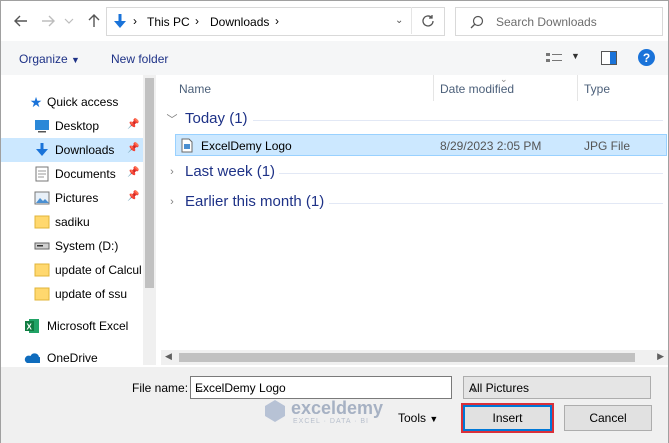 The image size is (669, 443). What do you see at coordinates (36, 101) in the screenshot?
I see `star-icon: ★` at bounding box center [36, 101].